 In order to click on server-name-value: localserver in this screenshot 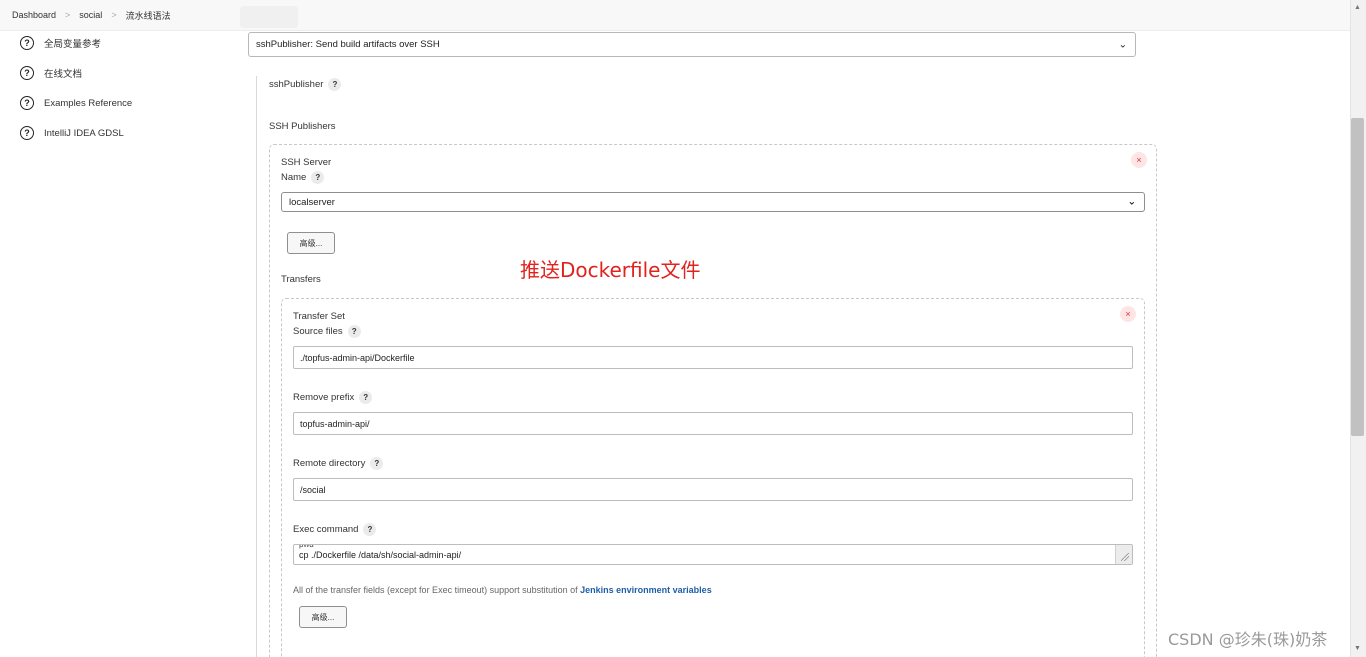, I will do `click(312, 202)`.